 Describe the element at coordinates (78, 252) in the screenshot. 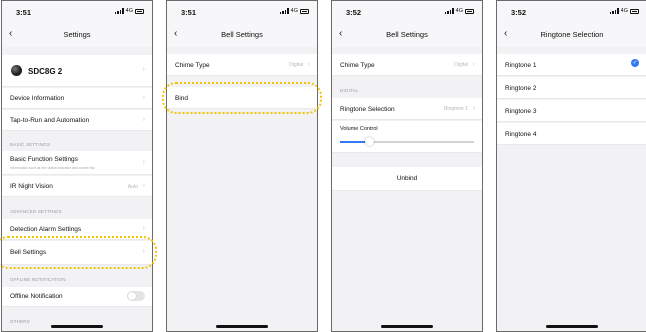

I see `bell-settings-highlight` at that location.